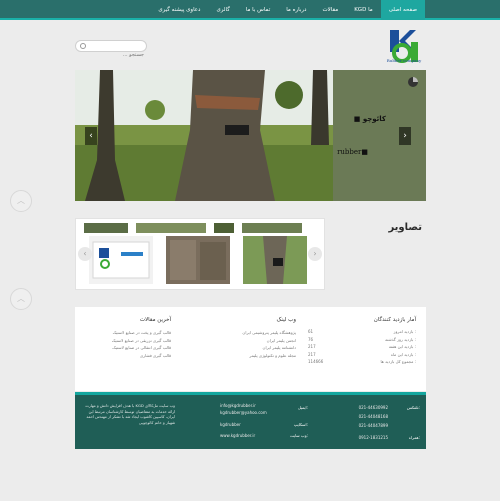 This screenshot has width=500, height=501. Describe the element at coordinates (238, 405) in the screenshot. I see `email-link: info@kgdrubber.ir` at that location.